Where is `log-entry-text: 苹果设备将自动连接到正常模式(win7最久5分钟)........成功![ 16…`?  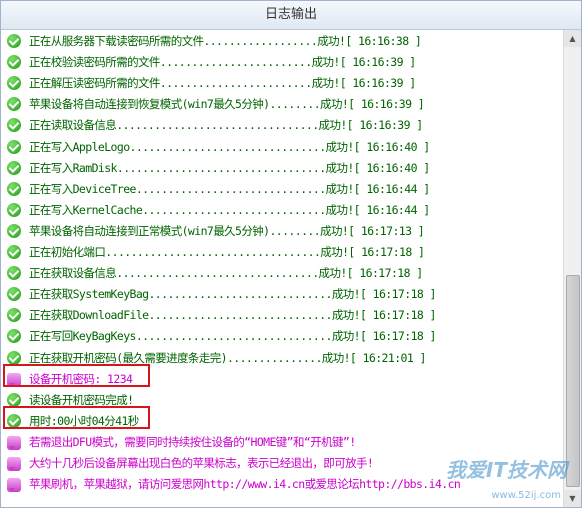 log-entry-text: 苹果设备将自动连接到正常模式(win7最久5分钟)........成功![ 16… is located at coordinates (227, 230).